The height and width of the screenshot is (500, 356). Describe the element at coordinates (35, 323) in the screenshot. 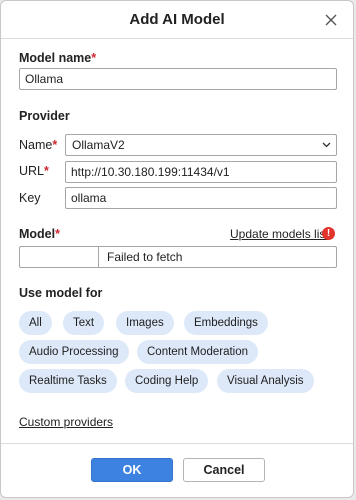

I see `chip-all: All` at that location.